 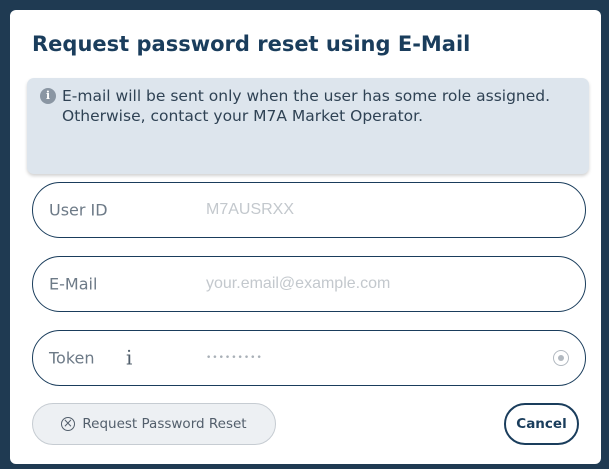 What do you see at coordinates (371, 210) in the screenshot?
I see `user-id-input` at bounding box center [371, 210].